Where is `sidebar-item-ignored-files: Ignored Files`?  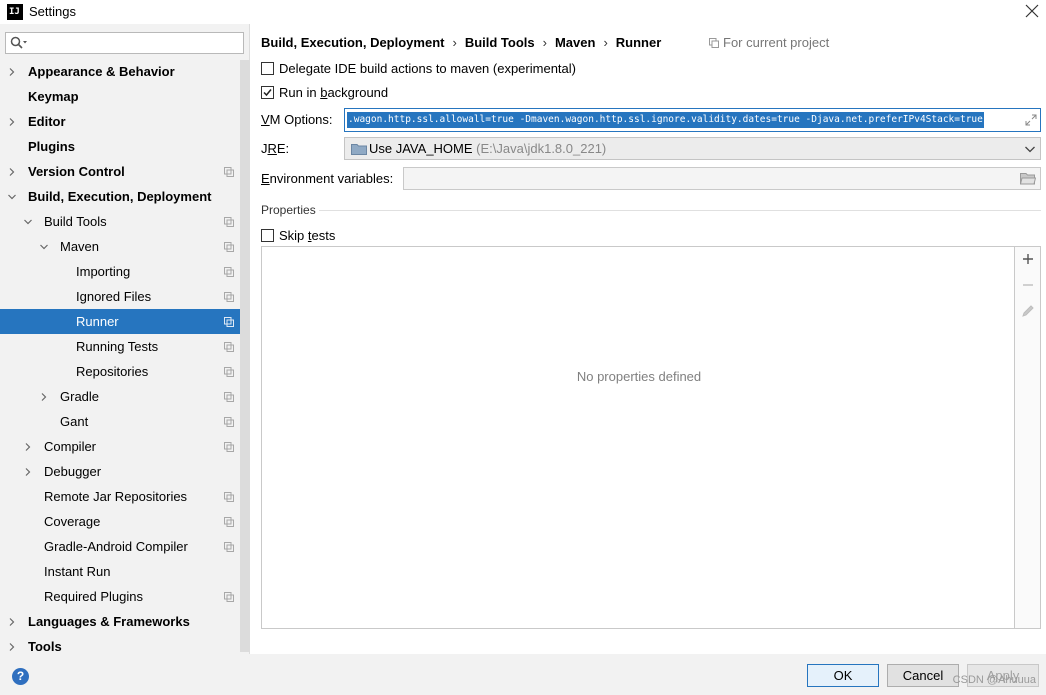 sidebar-item-ignored-files: Ignored Files is located at coordinates (125, 296).